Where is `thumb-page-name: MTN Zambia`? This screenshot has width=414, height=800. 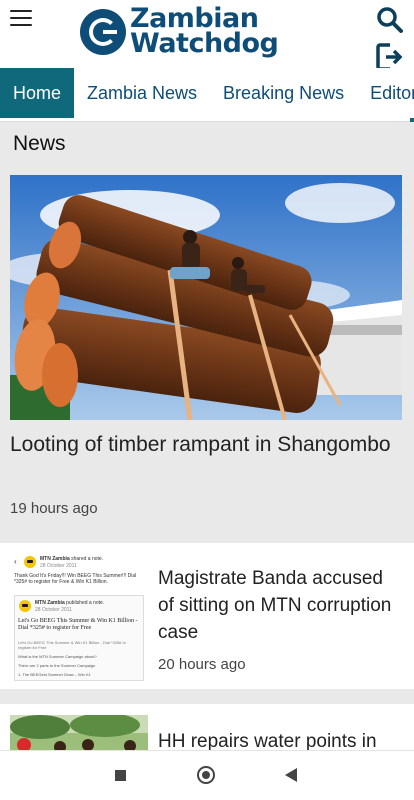 thumb-page-name: MTN Zambia is located at coordinates (55, 559).